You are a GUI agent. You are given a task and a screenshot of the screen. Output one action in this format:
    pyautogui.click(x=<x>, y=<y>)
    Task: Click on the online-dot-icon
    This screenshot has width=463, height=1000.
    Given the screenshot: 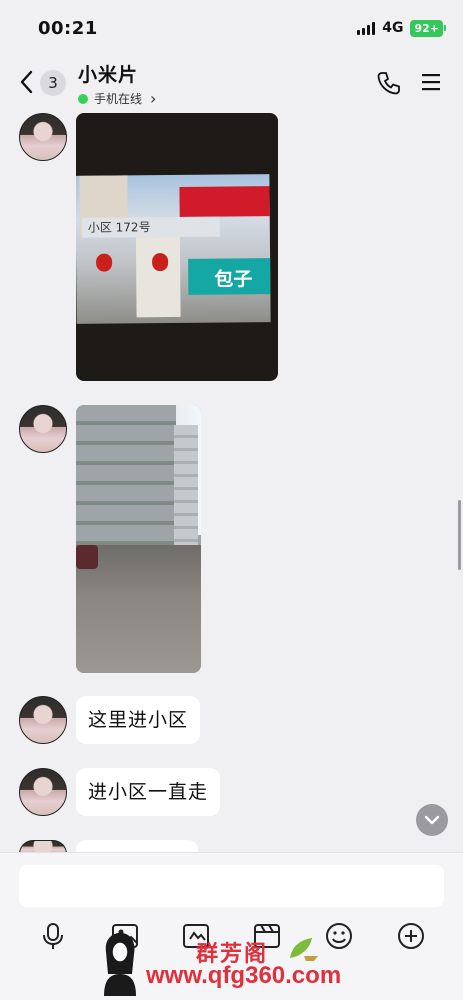 What is the action you would take?
    pyautogui.click(x=83, y=98)
    